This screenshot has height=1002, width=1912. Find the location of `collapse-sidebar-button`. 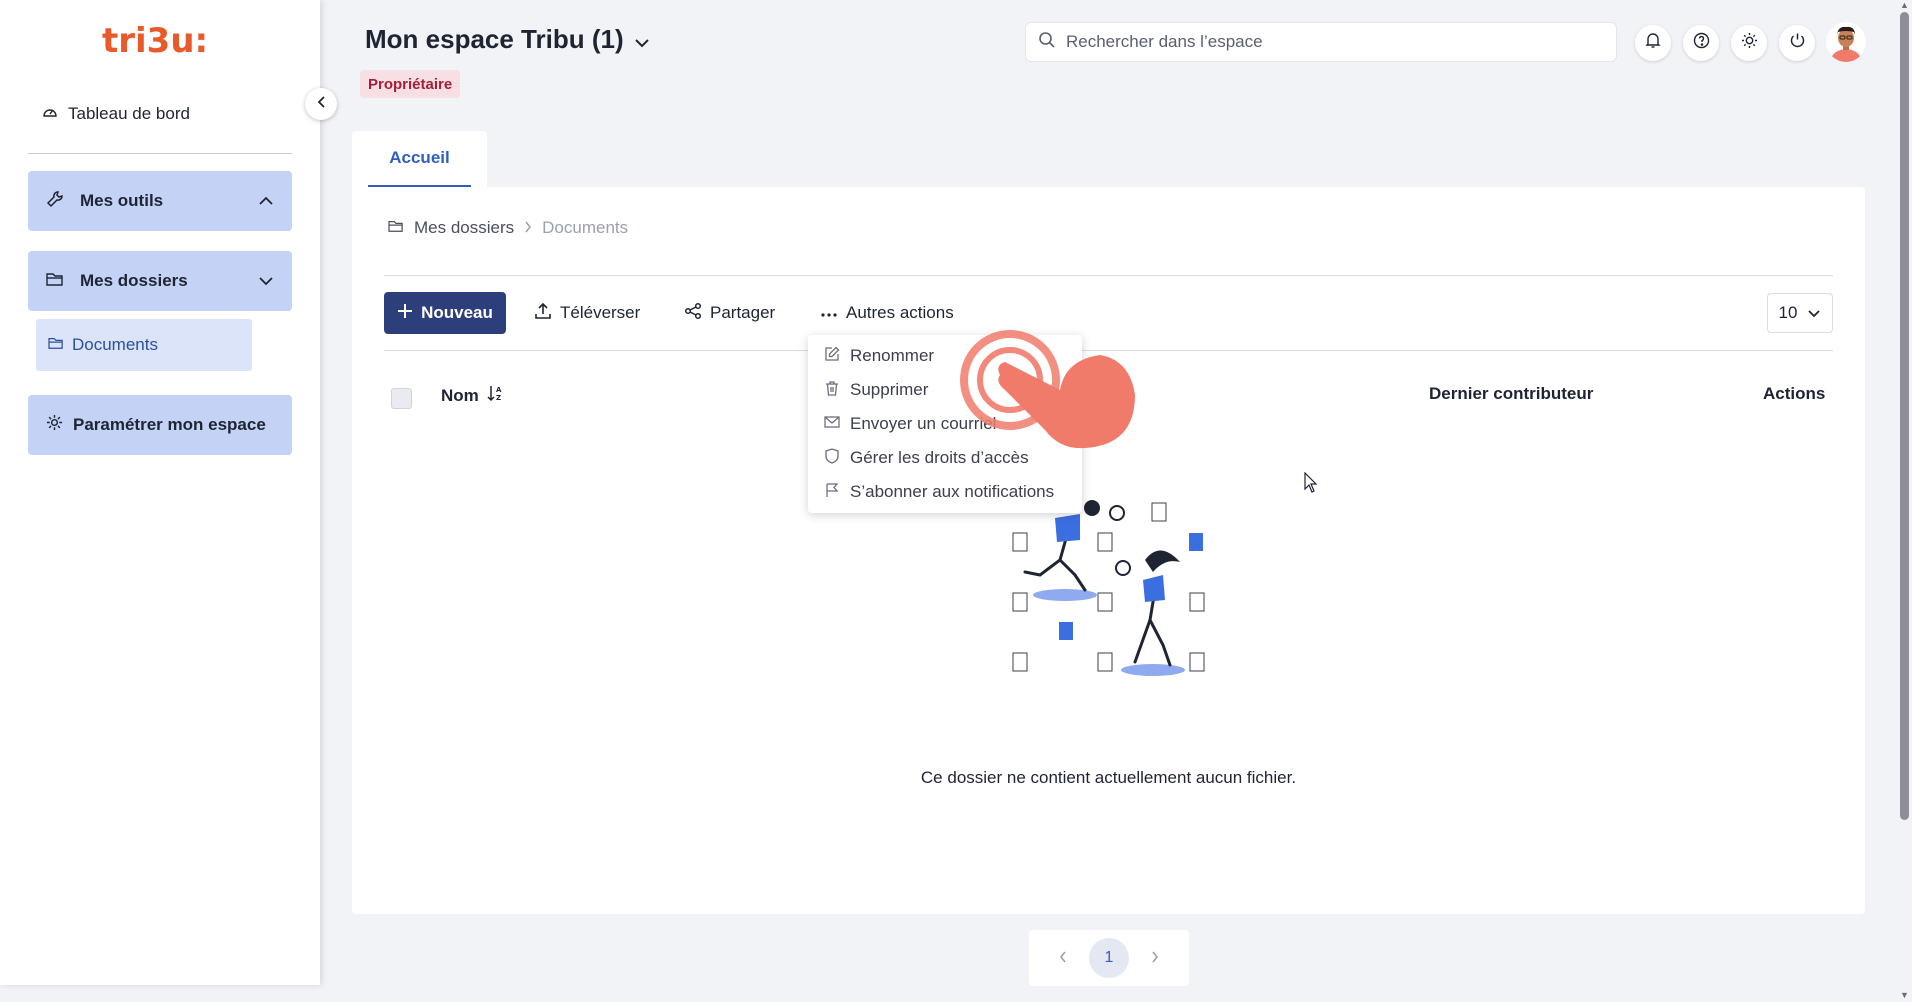

collapse-sidebar-button is located at coordinates (321, 104).